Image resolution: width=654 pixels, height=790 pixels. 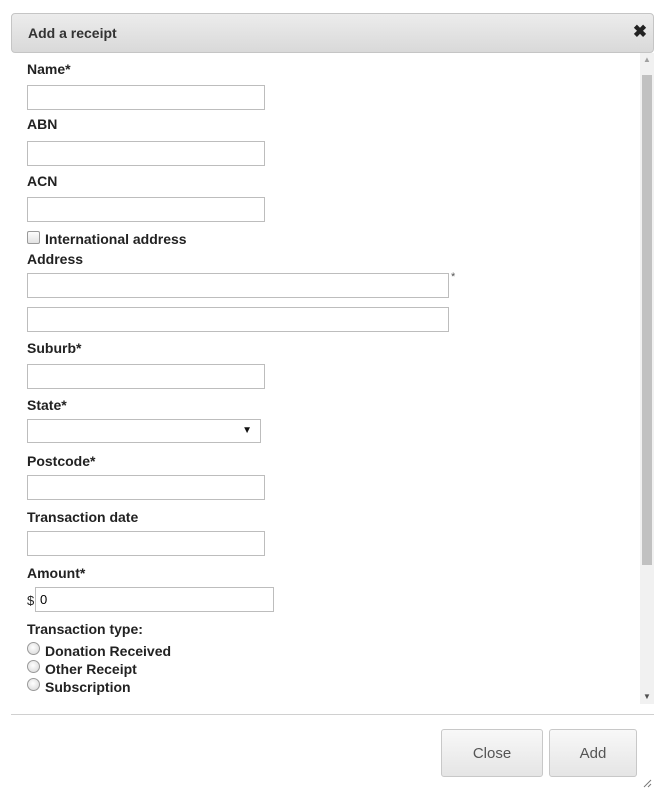 I want to click on postcode-input, so click(x=146, y=487).